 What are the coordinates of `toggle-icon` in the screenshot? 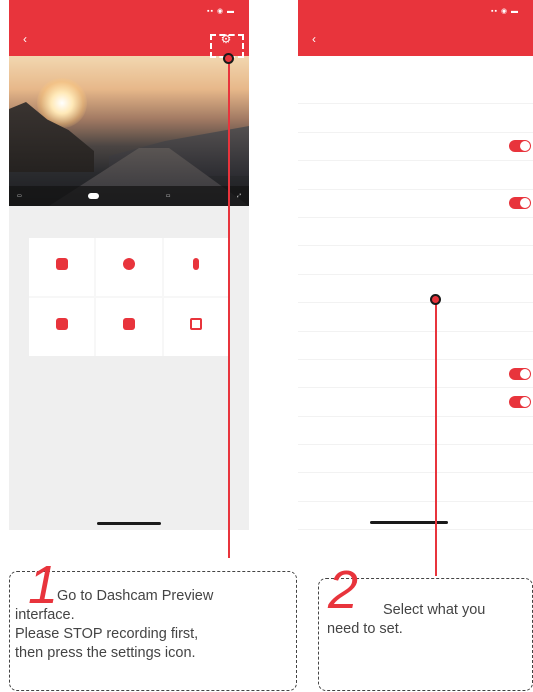 It's located at (94, 196).